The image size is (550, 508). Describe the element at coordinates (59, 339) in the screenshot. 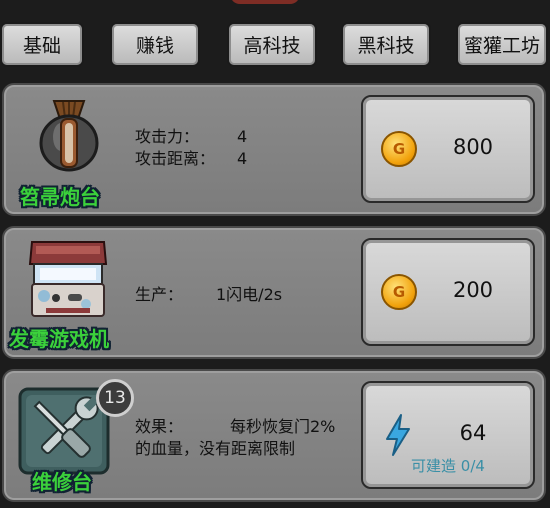

I see `item-name: 发霉游戏机` at that location.